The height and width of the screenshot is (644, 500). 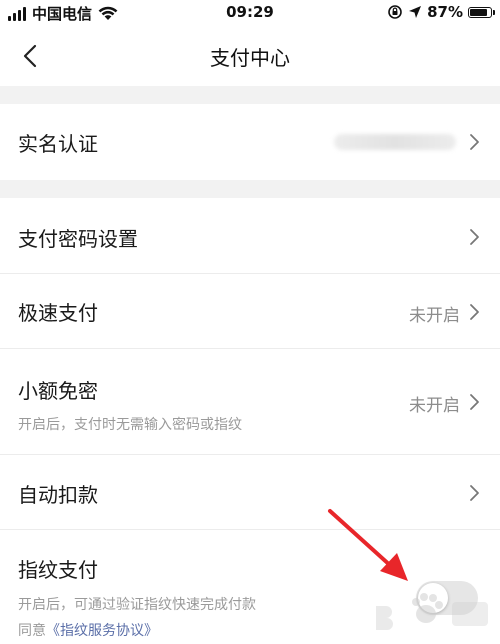 What do you see at coordinates (395, 142) in the screenshot?
I see `masked-name-value` at bounding box center [395, 142].